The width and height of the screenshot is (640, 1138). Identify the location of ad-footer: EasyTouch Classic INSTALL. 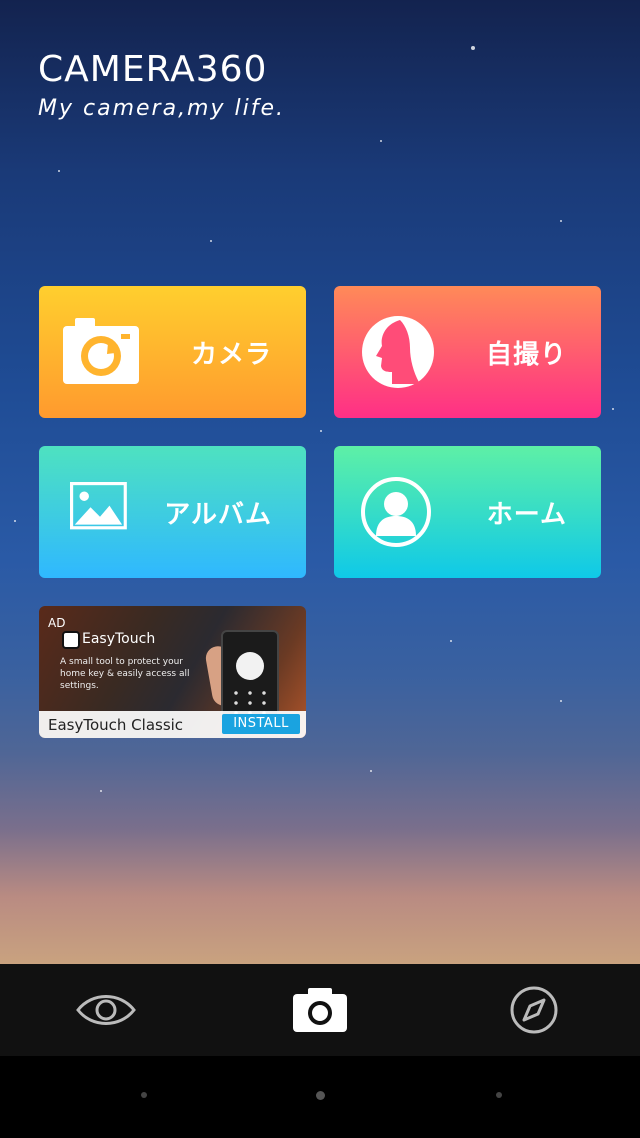
(172, 724).